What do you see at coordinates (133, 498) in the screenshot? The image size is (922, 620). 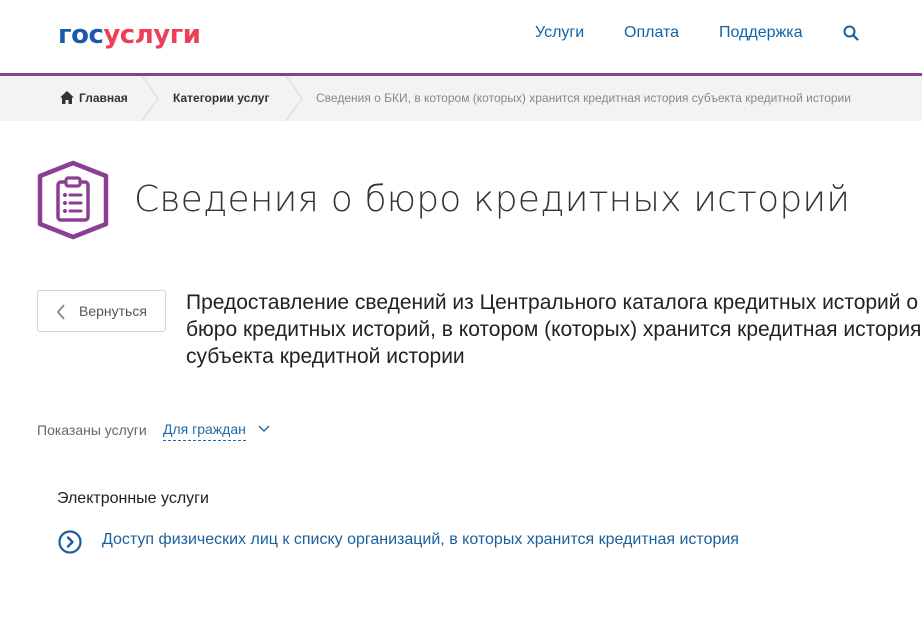 I see `section-title-electronic-services: Электронные услуги` at bounding box center [133, 498].